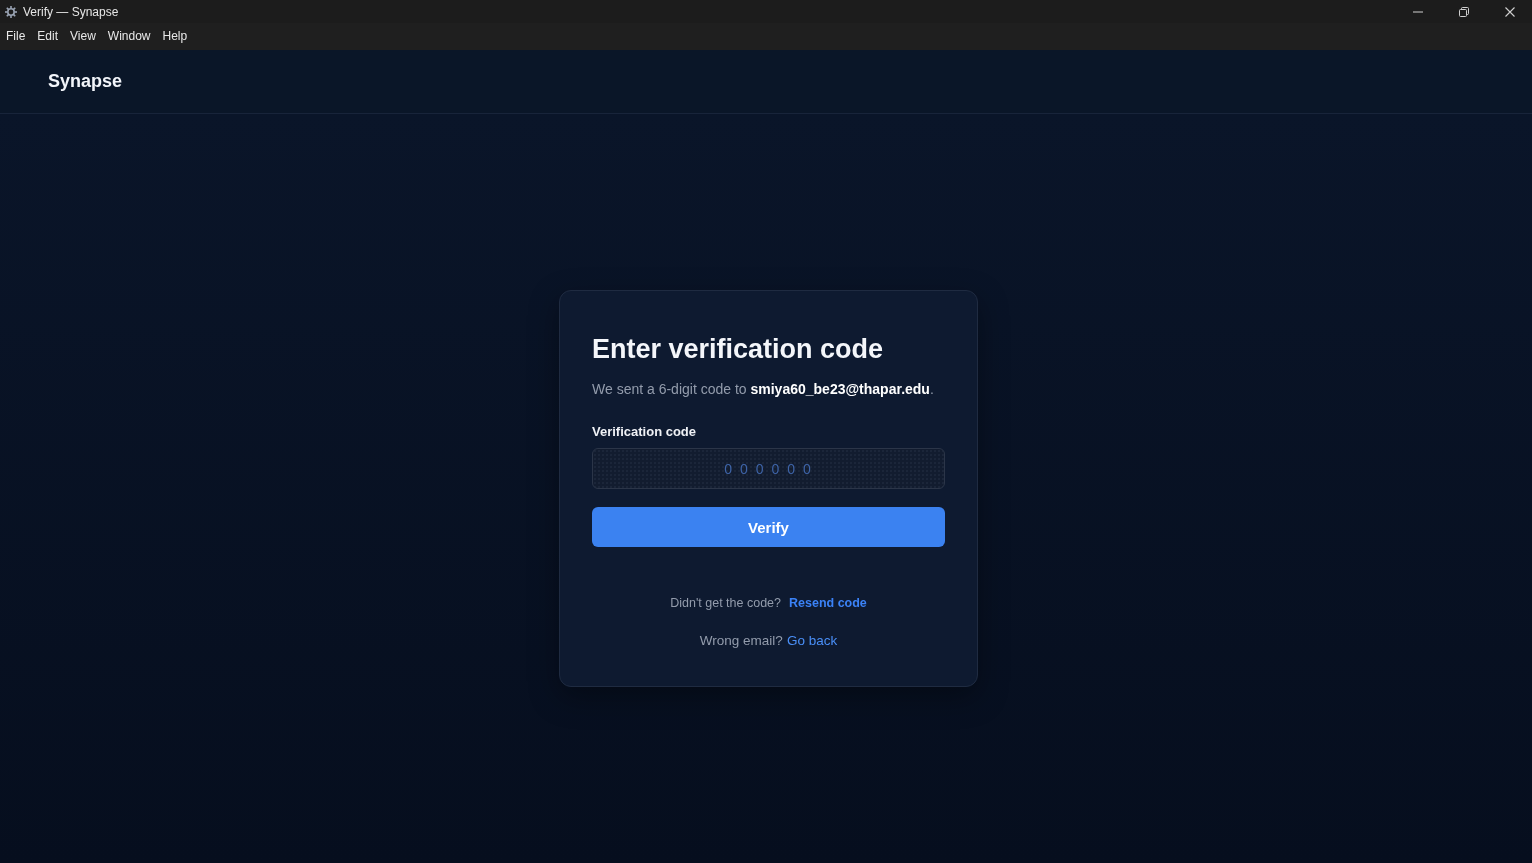 The image size is (1532, 863). Describe the element at coordinates (83, 36) in the screenshot. I see `menu-item: View` at that location.